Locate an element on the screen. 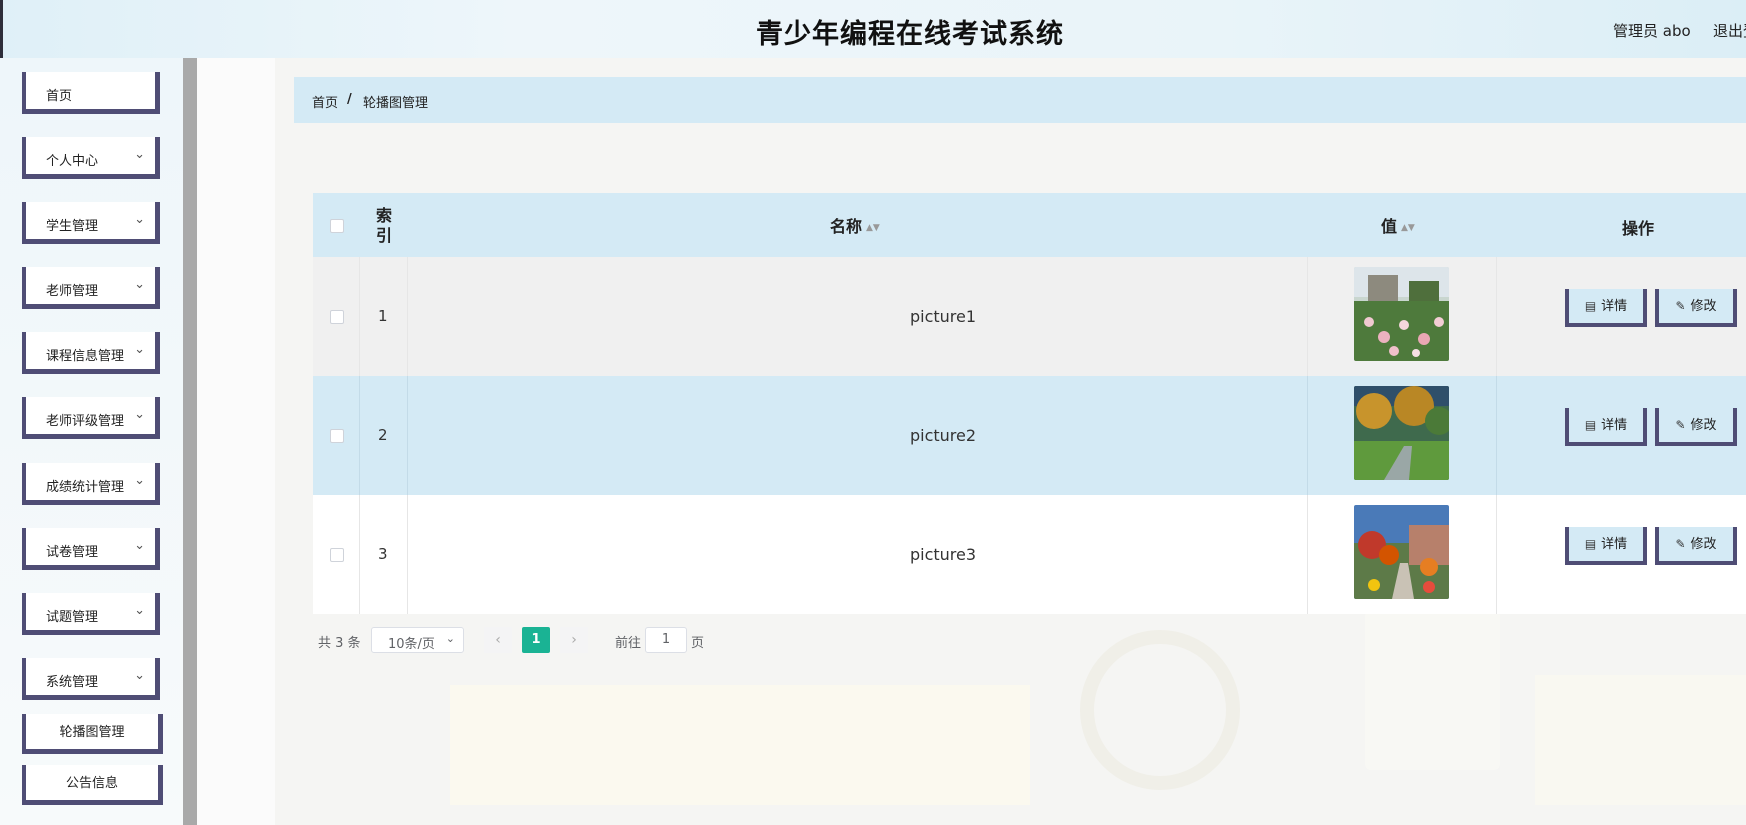  garden-flowers-photo is located at coordinates (1401, 314).